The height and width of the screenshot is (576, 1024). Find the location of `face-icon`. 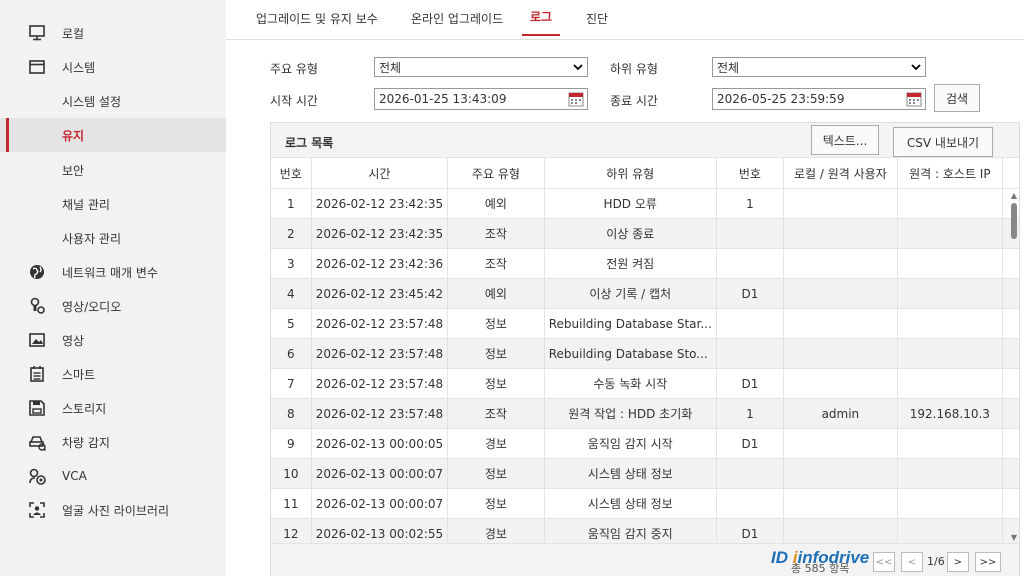

face-icon is located at coordinates (37, 510).